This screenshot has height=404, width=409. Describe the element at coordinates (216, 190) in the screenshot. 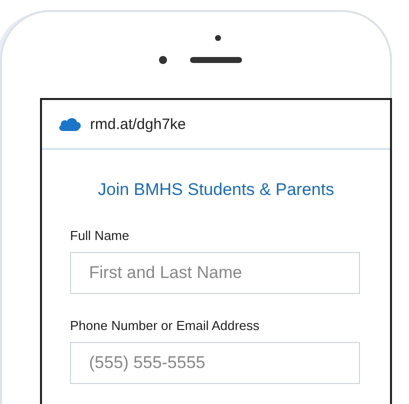

I see `form-title: Join BMHS Students & Parents` at that location.